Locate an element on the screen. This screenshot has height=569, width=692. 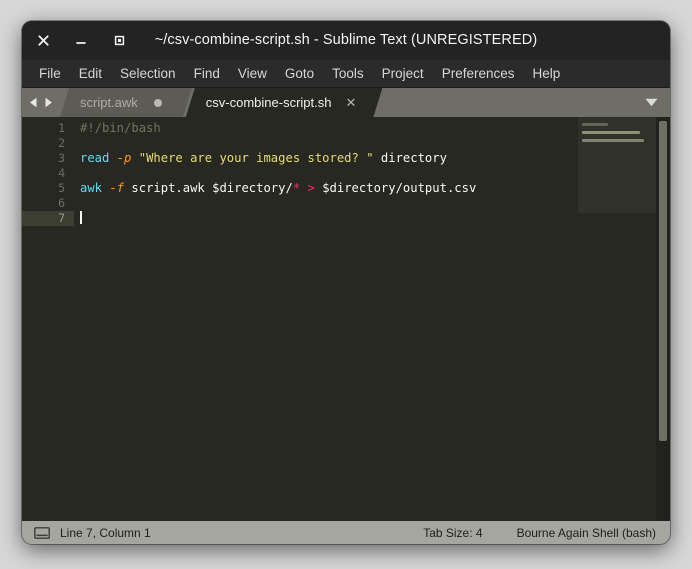
code-token-string: "Where are your images stored? " is located at coordinates (256, 158).